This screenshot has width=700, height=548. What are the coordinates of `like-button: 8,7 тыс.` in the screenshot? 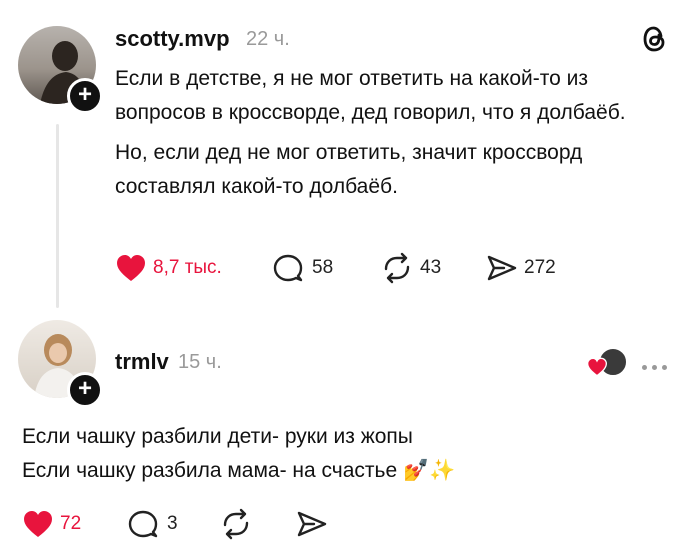 It's located at (168, 268).